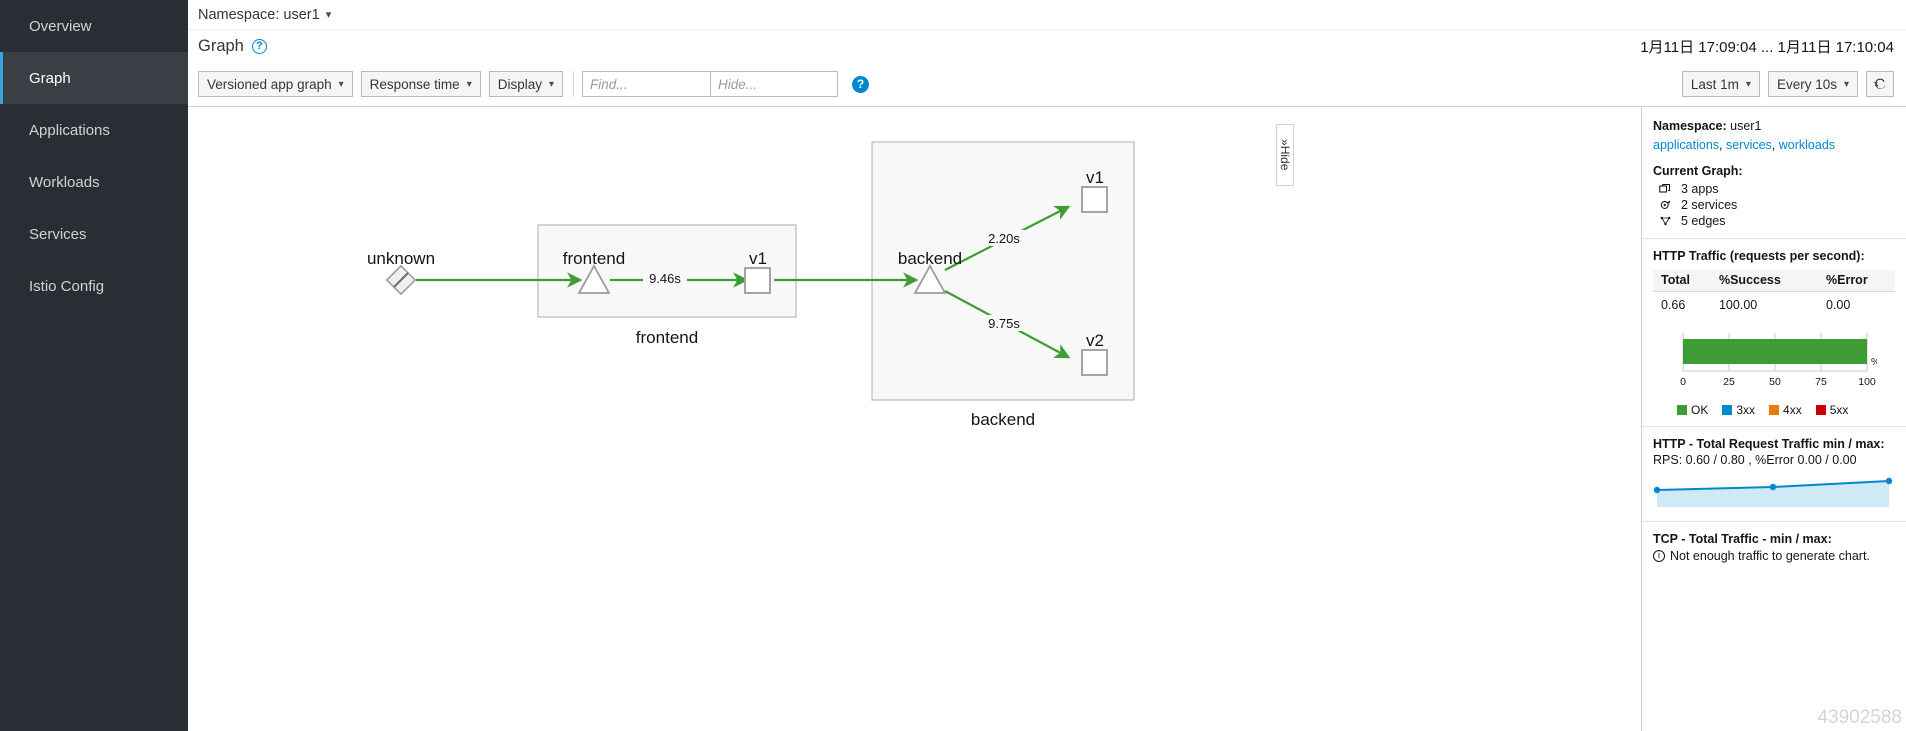  I want to click on sidebar-item-applications: Applications, so click(94, 130).